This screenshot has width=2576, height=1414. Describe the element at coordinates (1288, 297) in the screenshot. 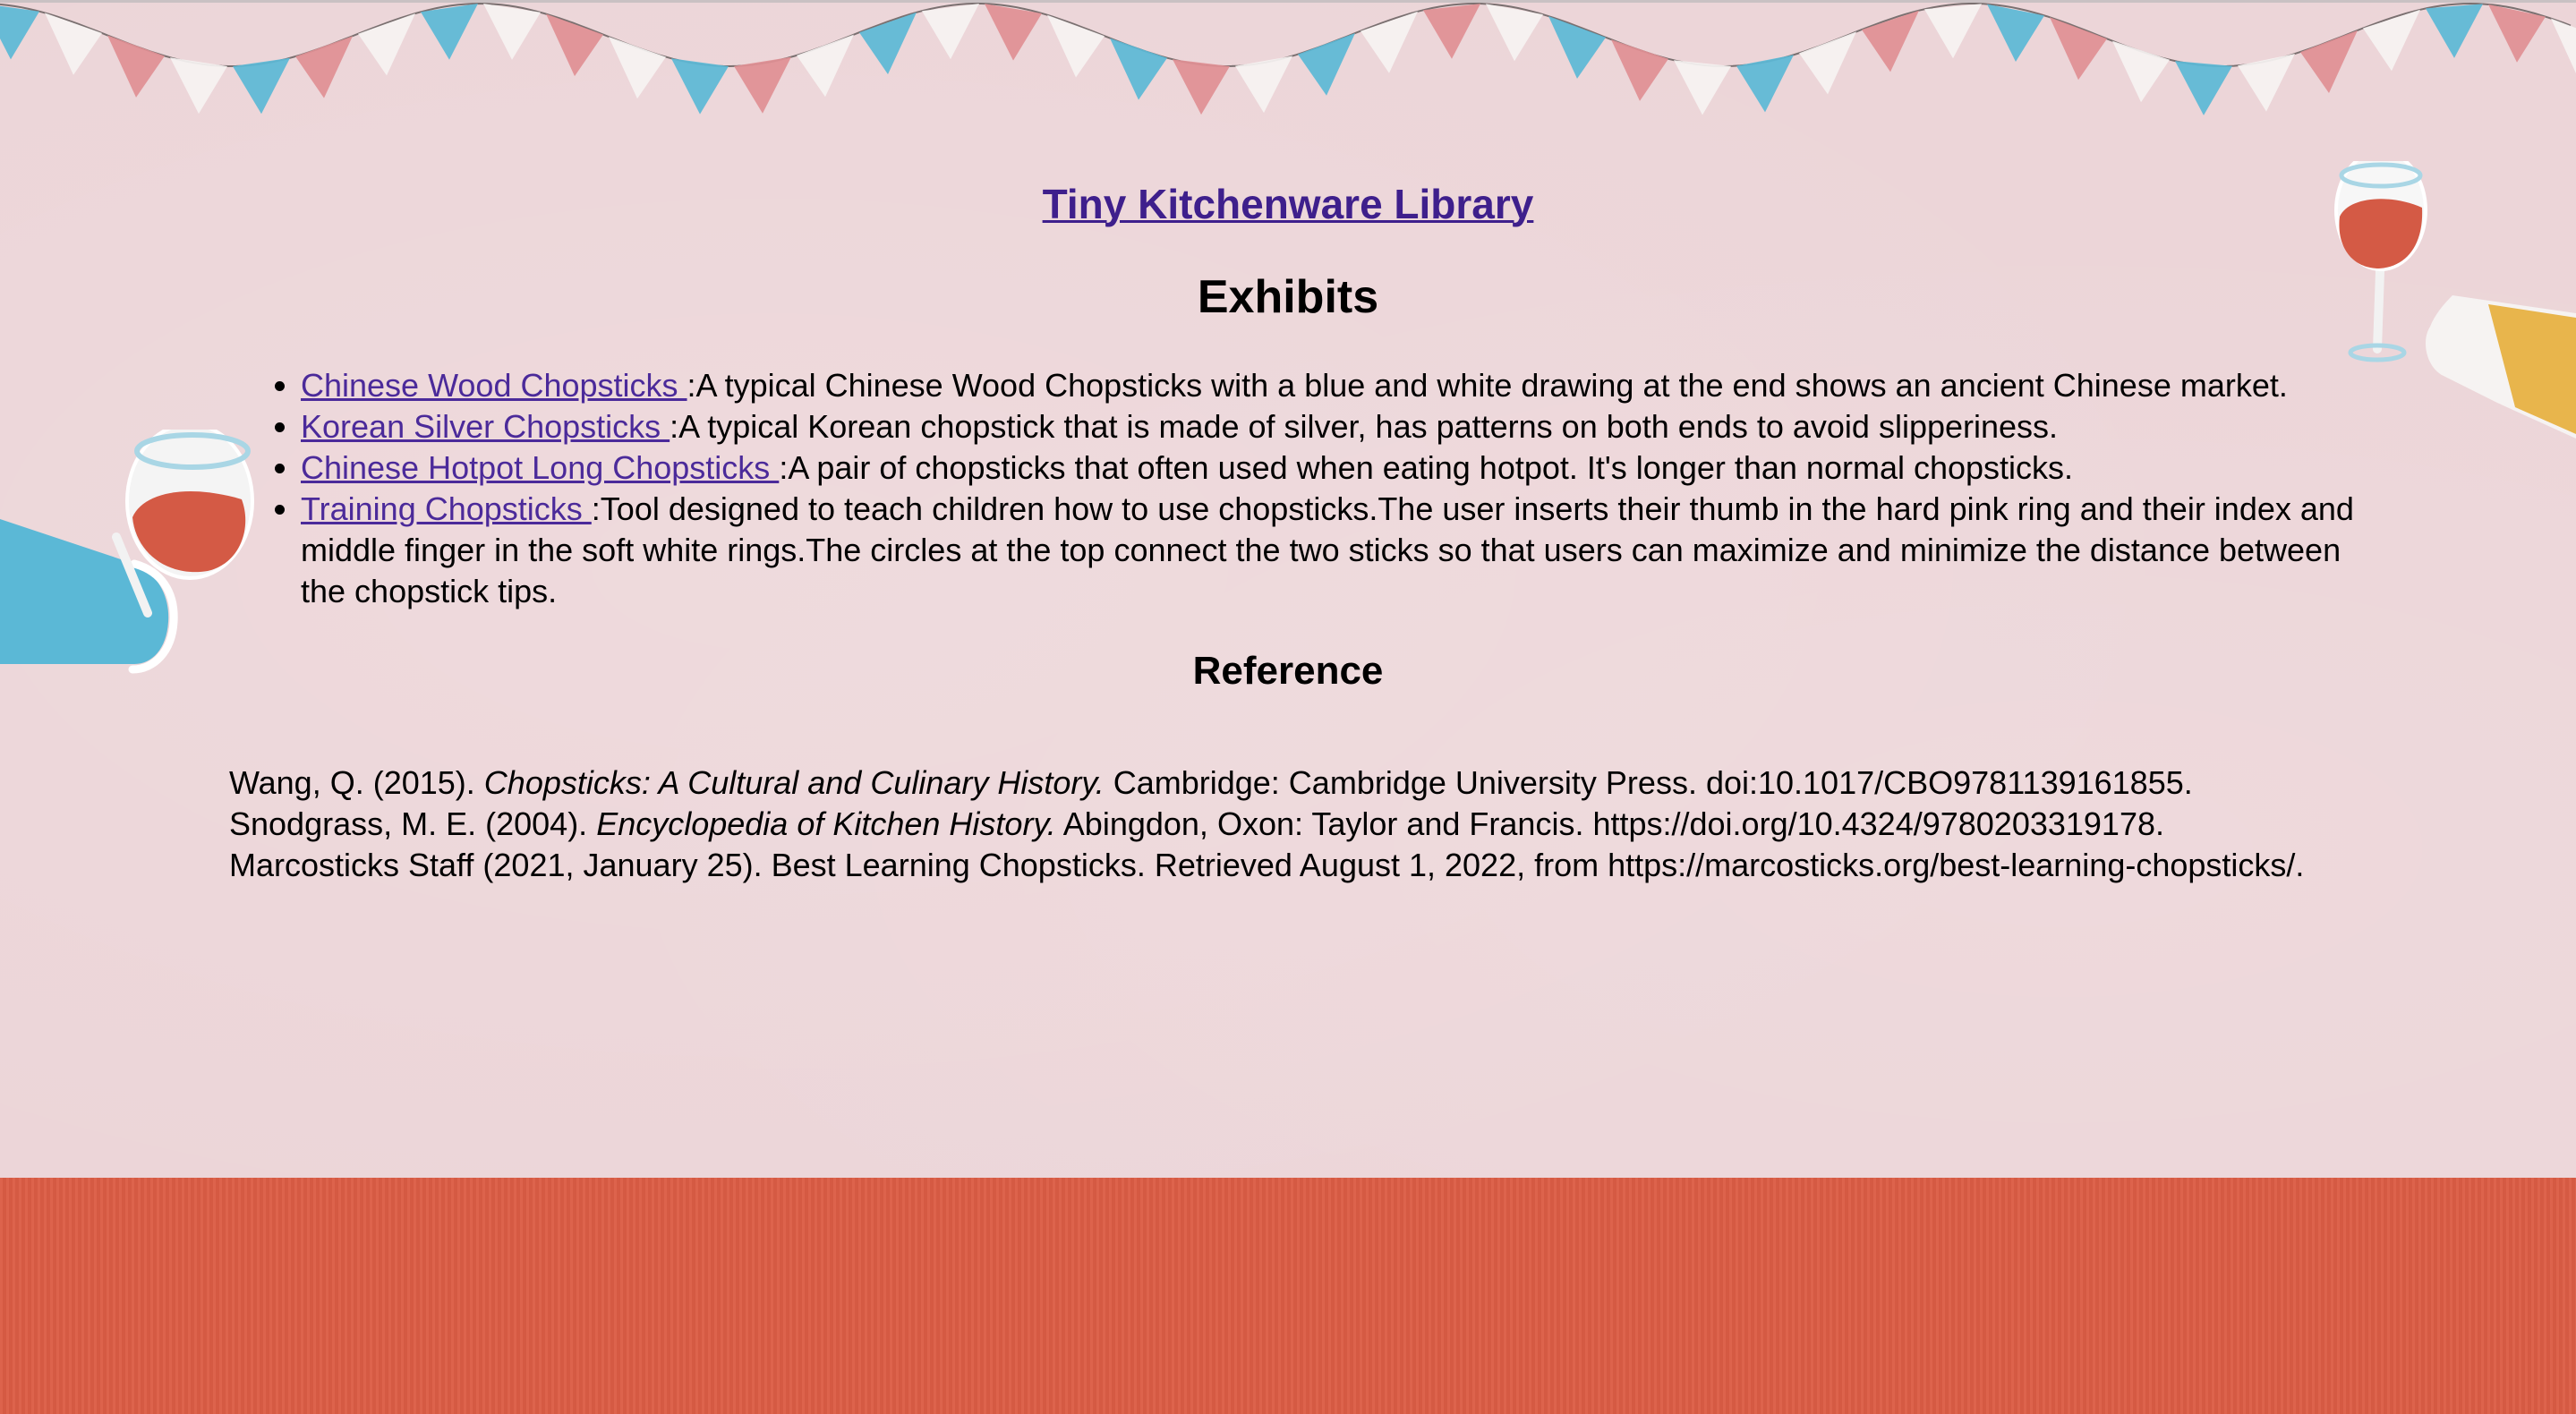

I see `exhibits-heading: Exhibits` at that location.